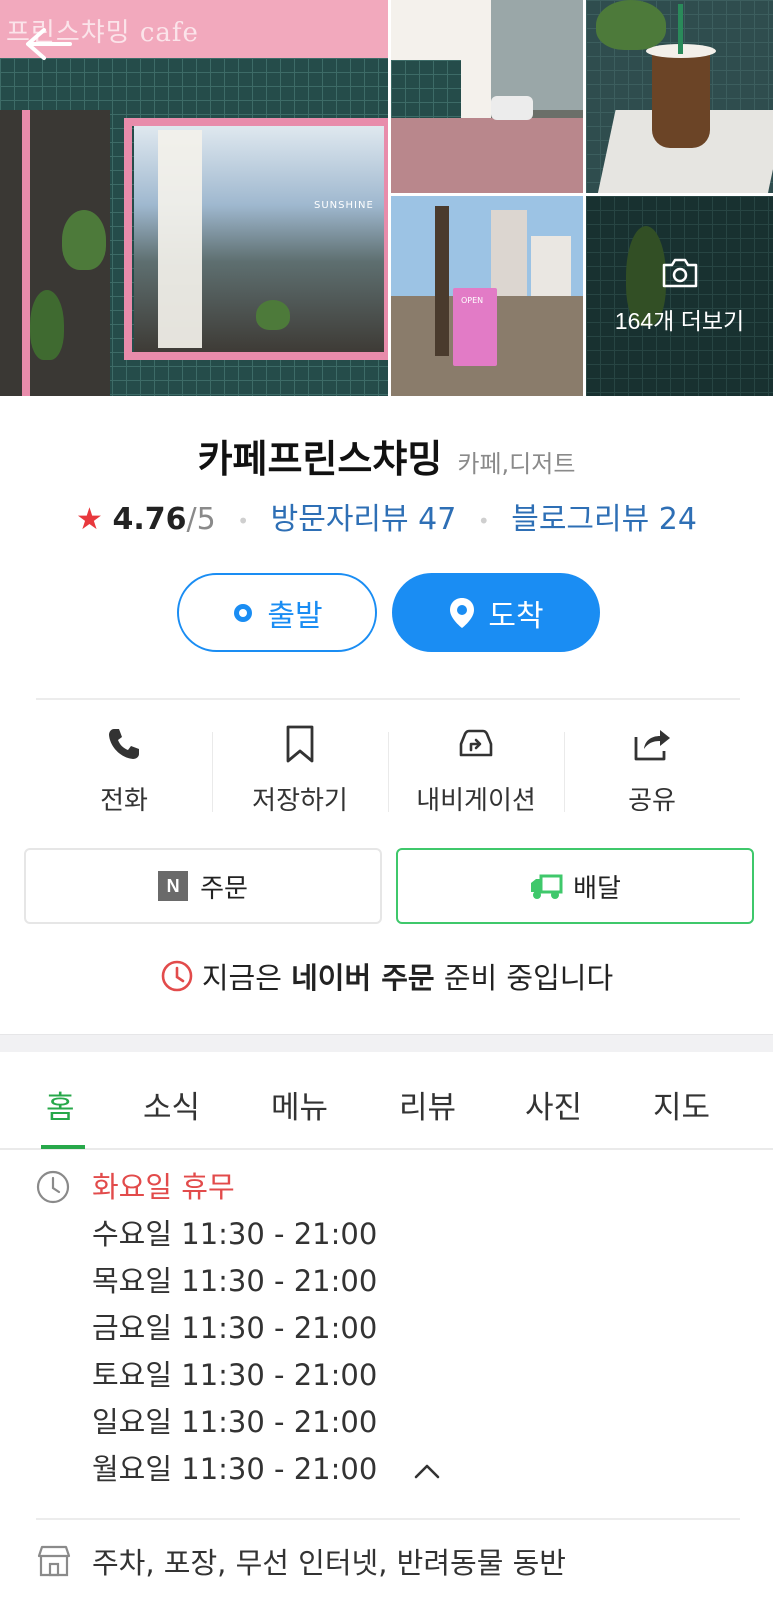 This screenshot has width=773, height=1607. Describe the element at coordinates (524, 978) in the screenshot. I see `notice-suffix: 준비 중입니다` at that location.